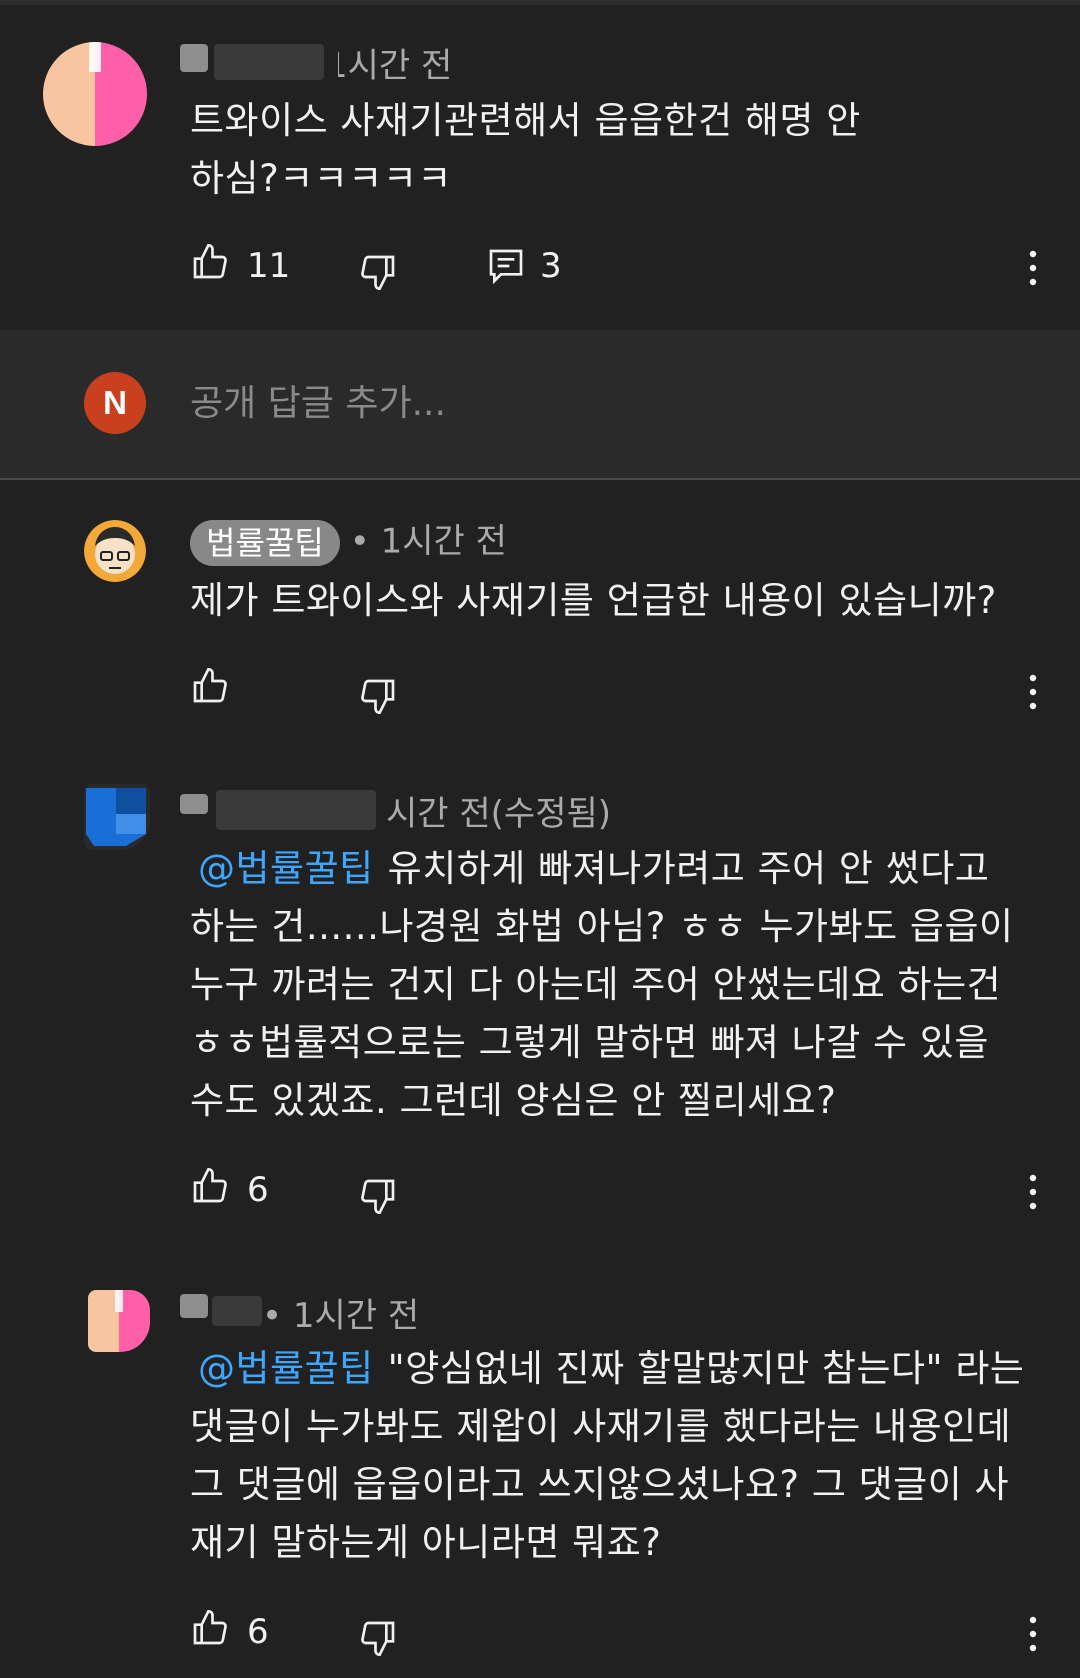 The image size is (1080, 1678). I want to click on reply-count: 3, so click(551, 266).